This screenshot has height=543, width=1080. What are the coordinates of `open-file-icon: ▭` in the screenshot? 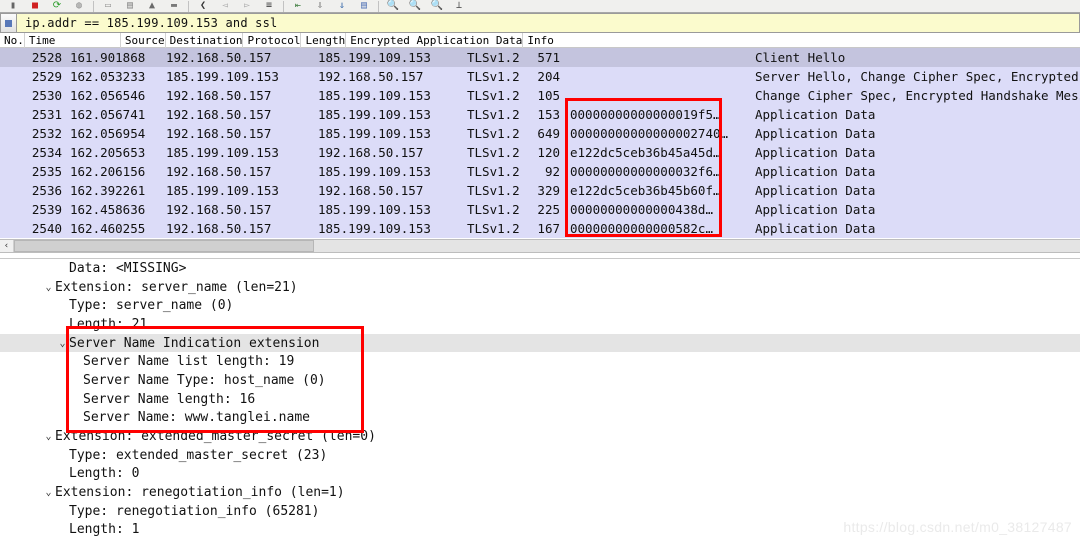 It's located at (108, 6).